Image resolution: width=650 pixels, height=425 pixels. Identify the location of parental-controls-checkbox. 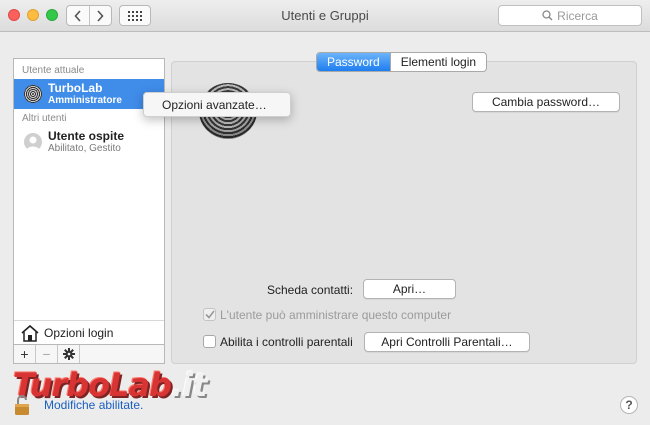
(209, 341).